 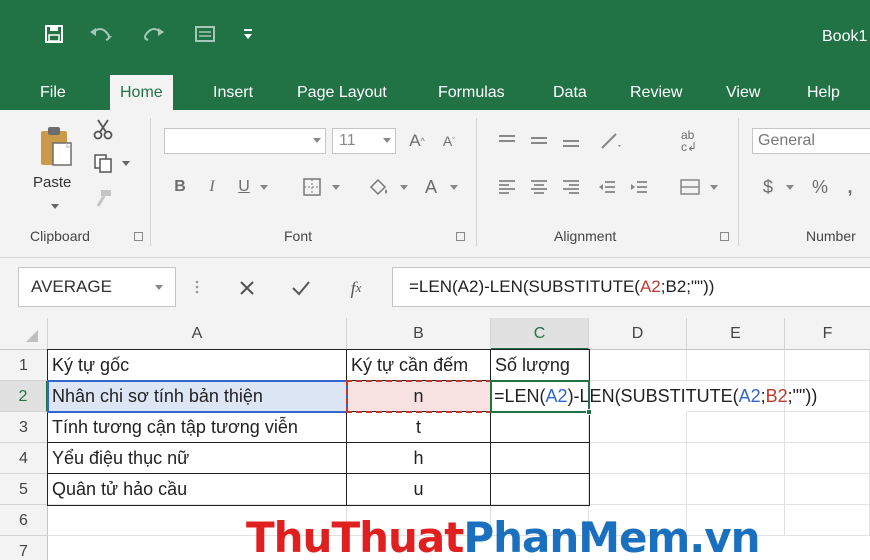 What do you see at coordinates (24, 548) in the screenshot?
I see `row-header-7: 7` at bounding box center [24, 548].